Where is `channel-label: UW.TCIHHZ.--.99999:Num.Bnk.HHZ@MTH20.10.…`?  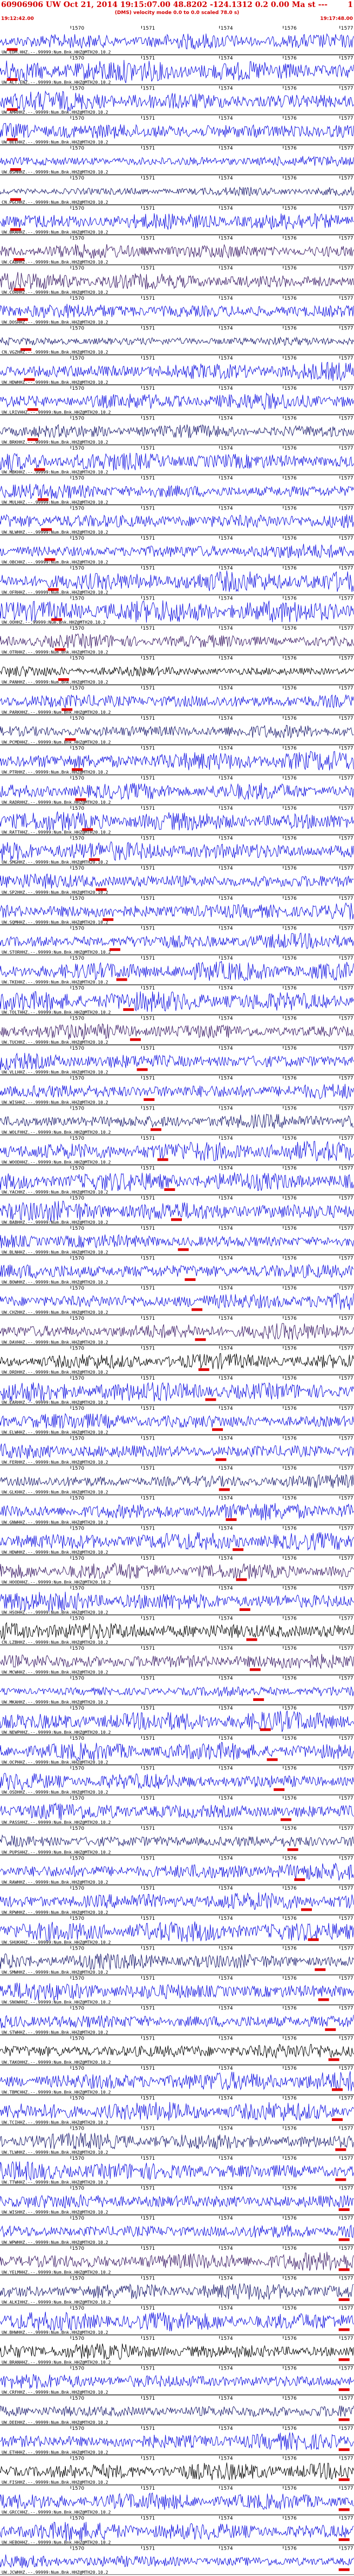
channel-label: UW.TCIHHZ.--.99999:Num.Bnk.HHZ@MTH20.10.… is located at coordinates (55, 2122).